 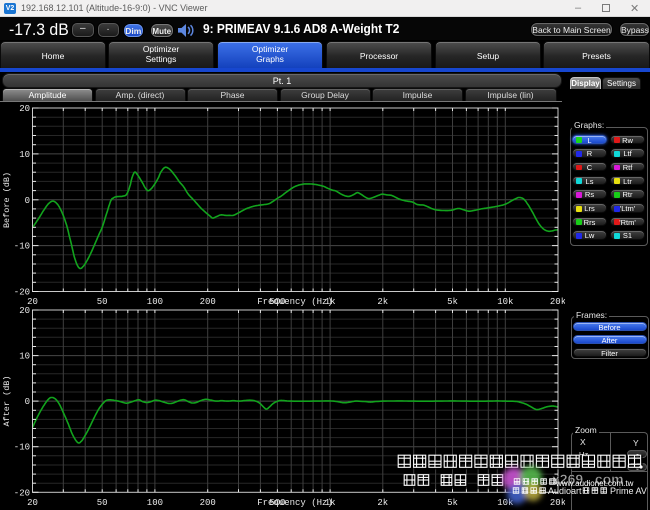 I want to click on svg-text: Prime AV, so click(x=628, y=491).